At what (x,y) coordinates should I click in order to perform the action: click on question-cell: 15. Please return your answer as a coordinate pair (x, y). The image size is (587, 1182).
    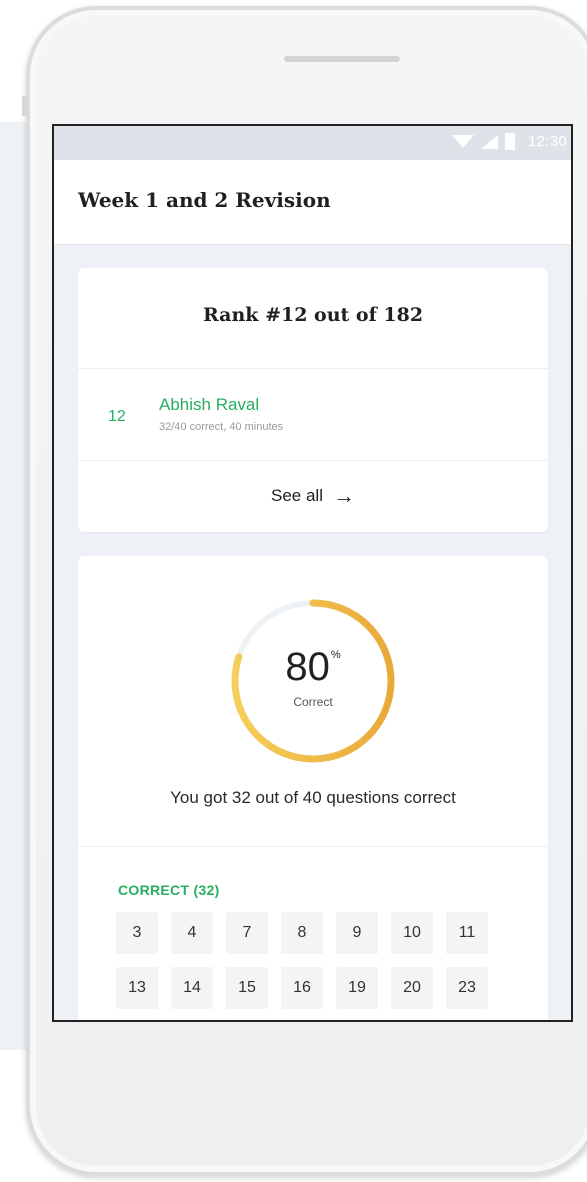
    Looking at the image, I should click on (247, 988).